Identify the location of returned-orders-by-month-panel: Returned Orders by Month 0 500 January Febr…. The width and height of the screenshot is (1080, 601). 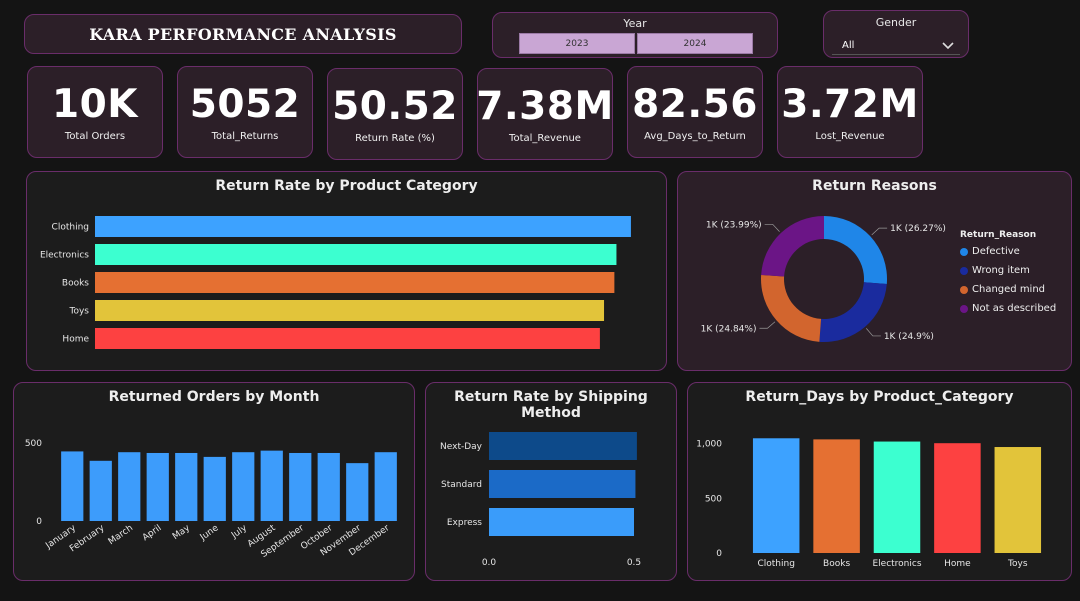
(214, 481).